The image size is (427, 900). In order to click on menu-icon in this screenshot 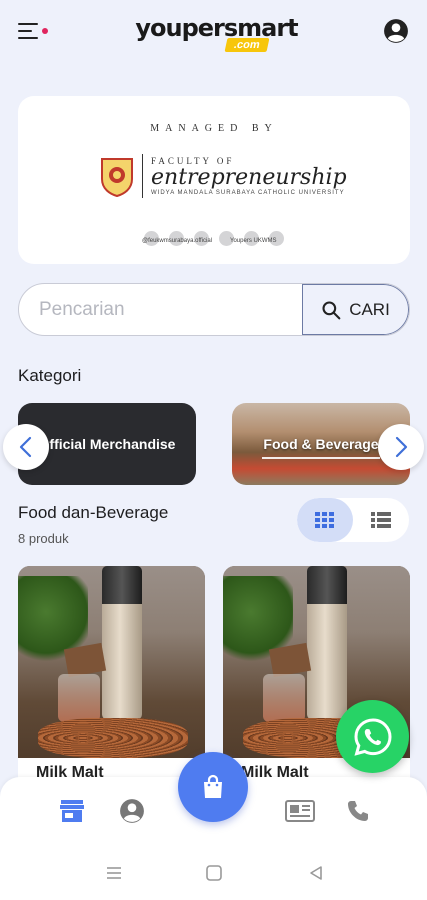, I will do `click(34, 31)`.